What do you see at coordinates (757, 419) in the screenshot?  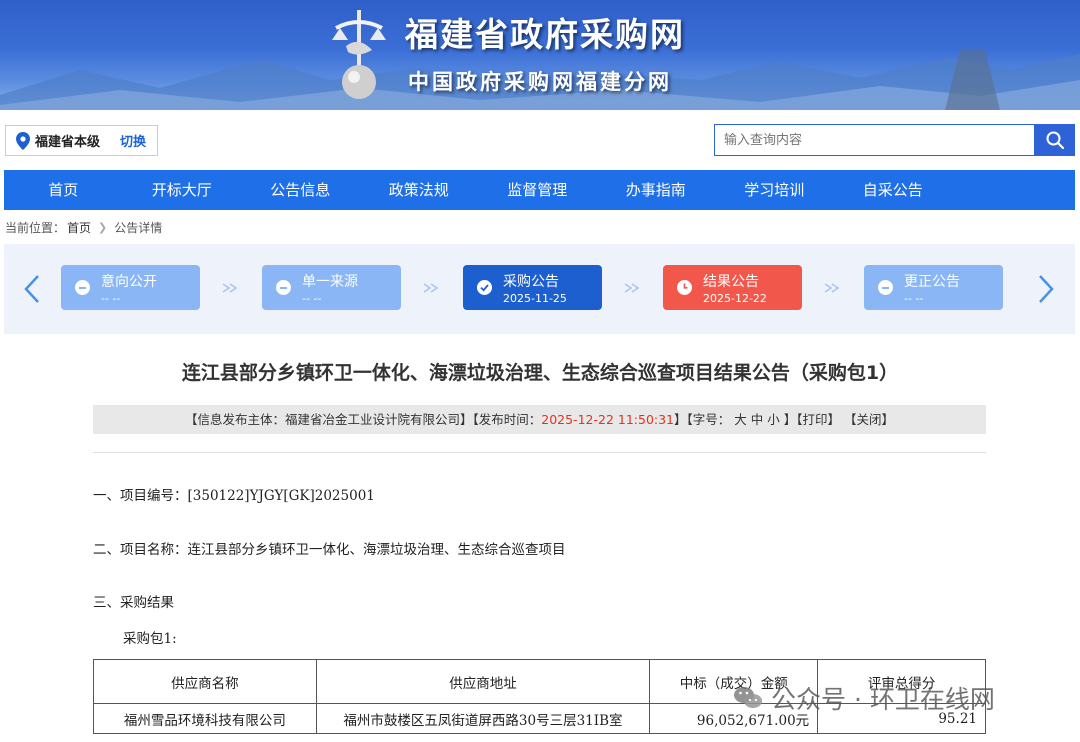 I see `font-size-medium-button: 中` at bounding box center [757, 419].